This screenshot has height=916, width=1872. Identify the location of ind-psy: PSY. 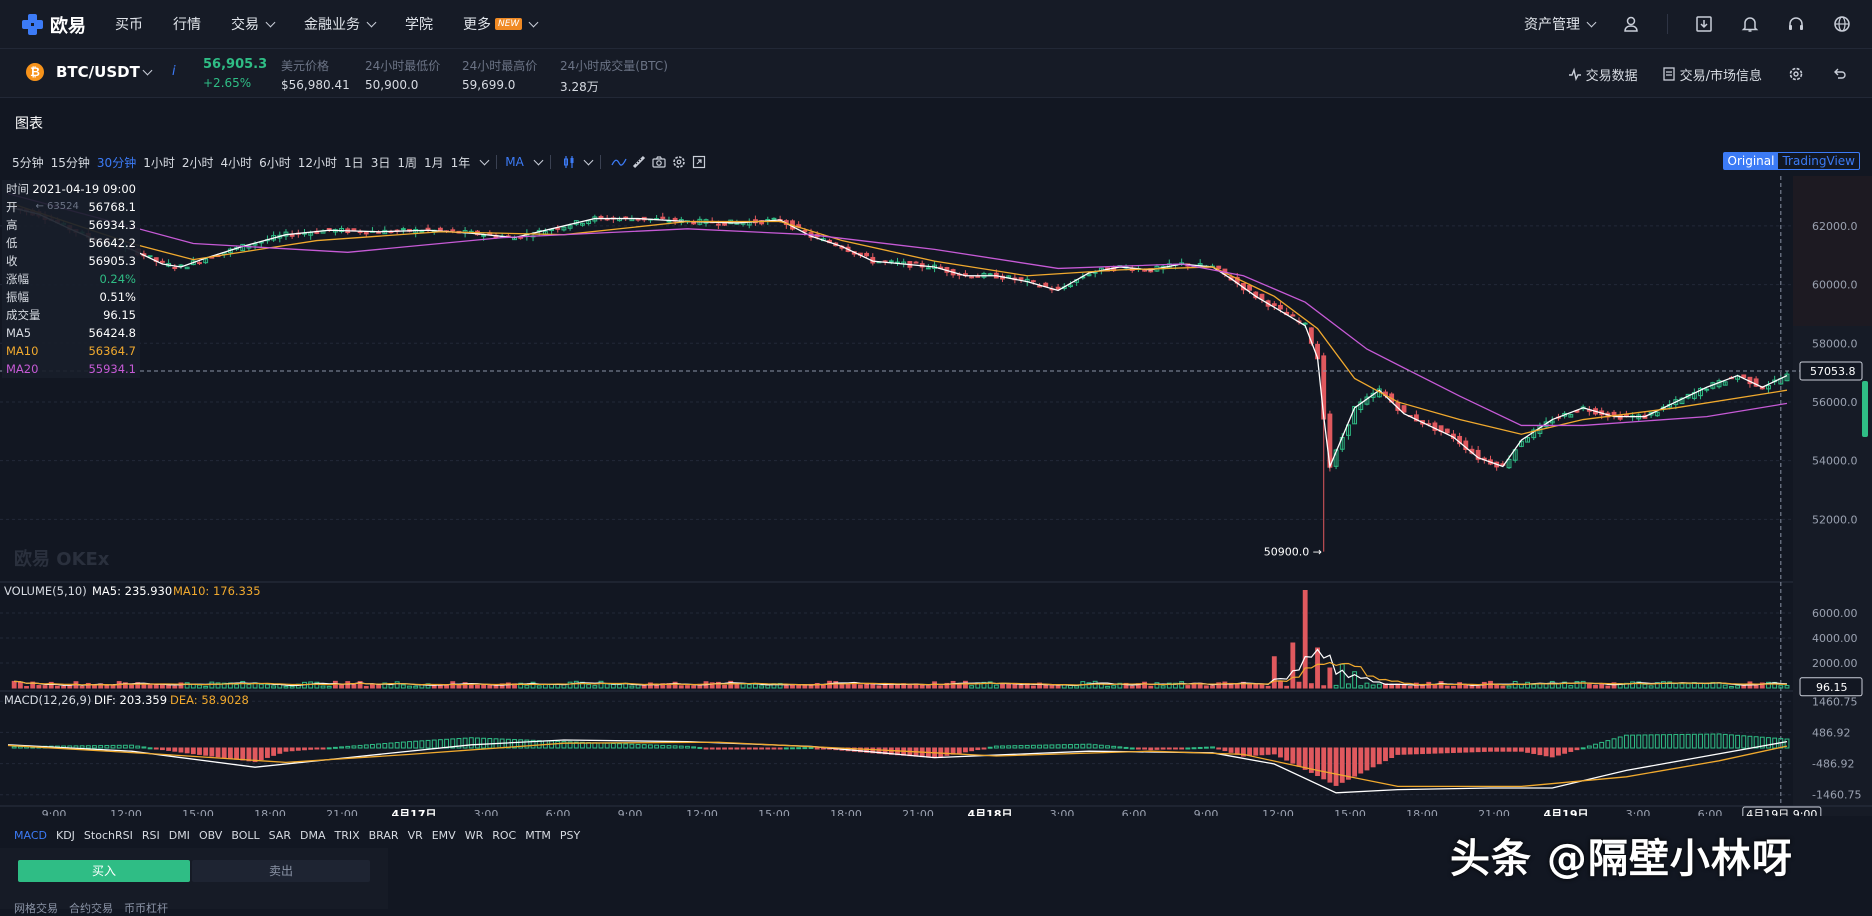
(570, 835).